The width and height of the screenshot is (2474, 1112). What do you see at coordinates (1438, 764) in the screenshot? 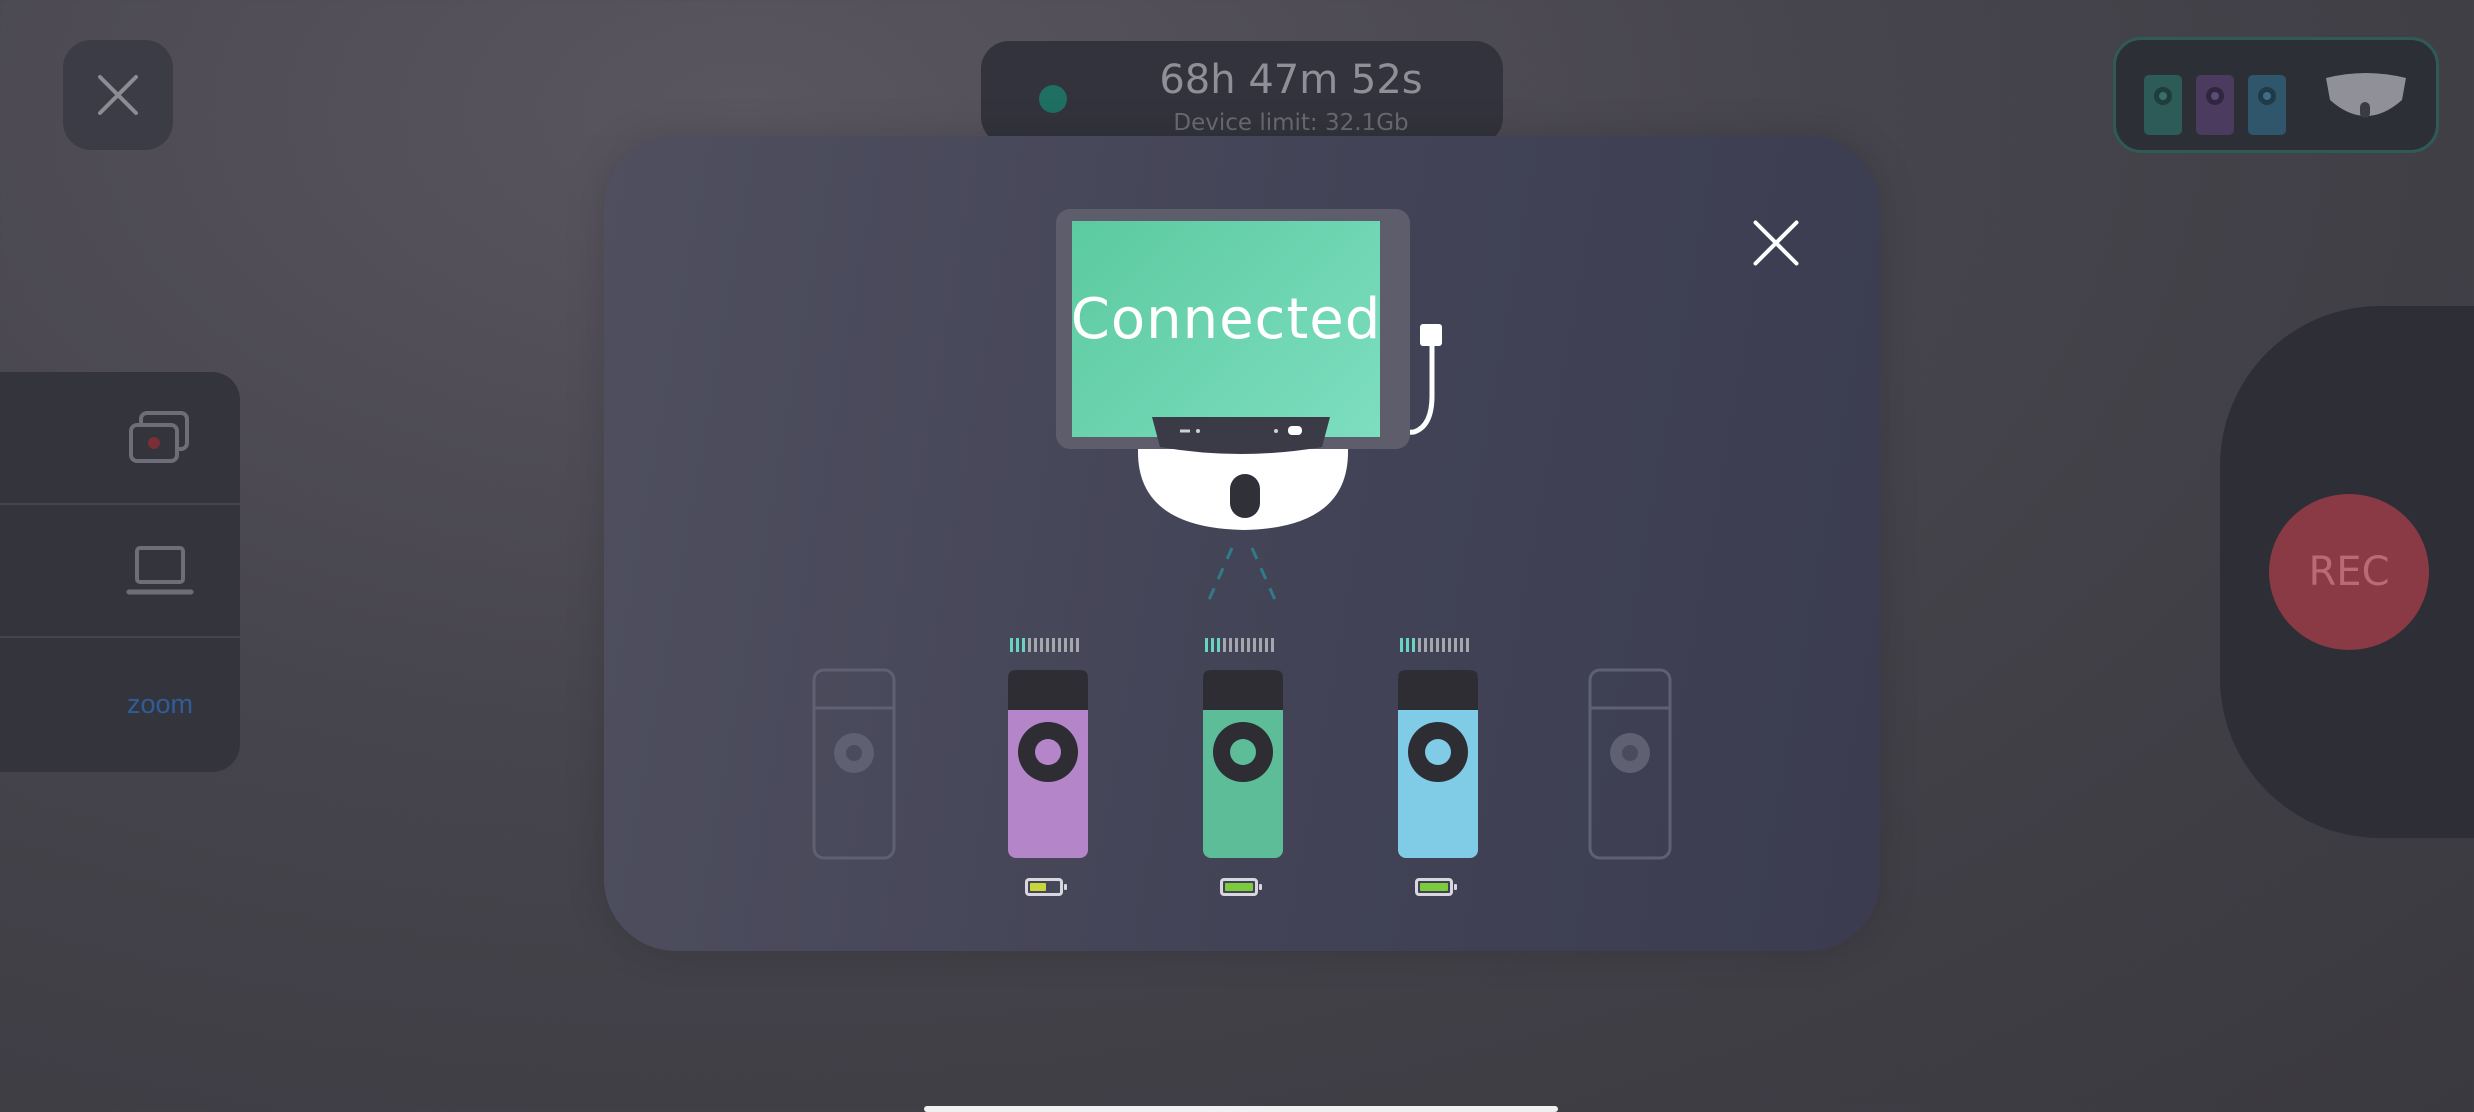
I see `transmitter-blue` at bounding box center [1438, 764].